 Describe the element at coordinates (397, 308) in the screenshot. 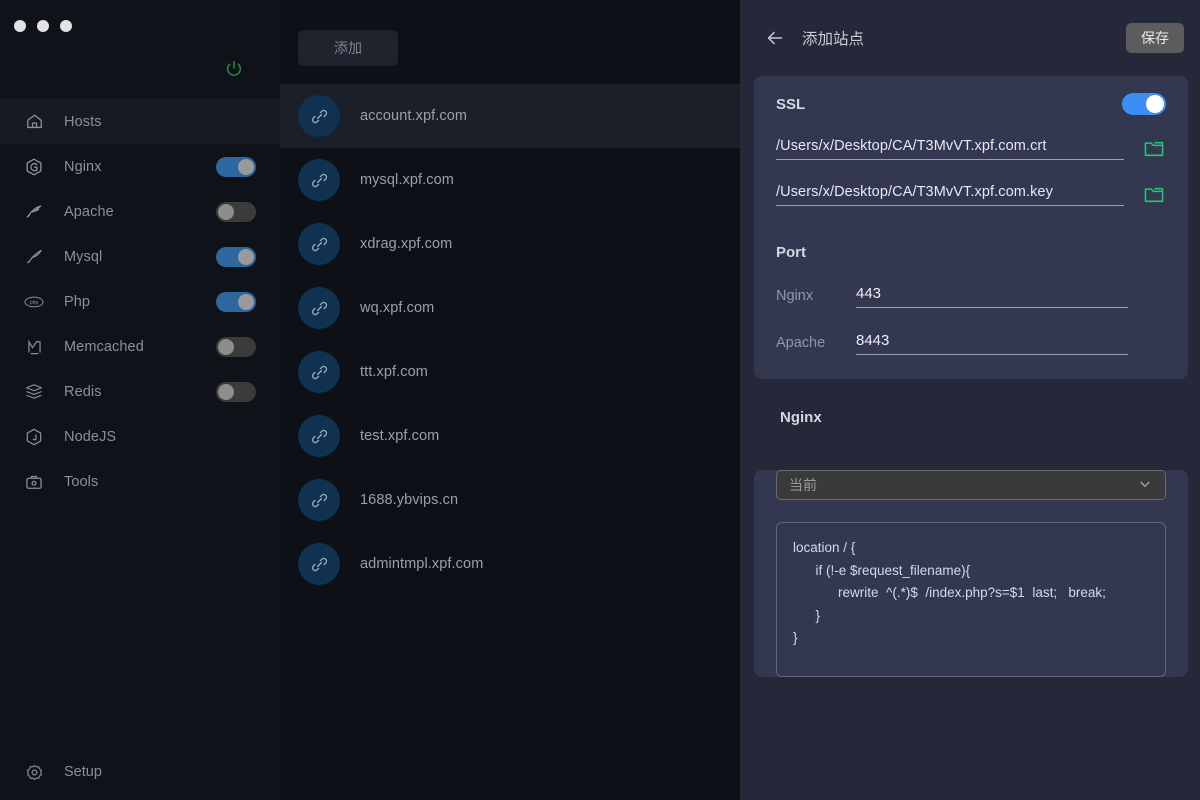

I see `host-name: wq.xpf.com` at that location.